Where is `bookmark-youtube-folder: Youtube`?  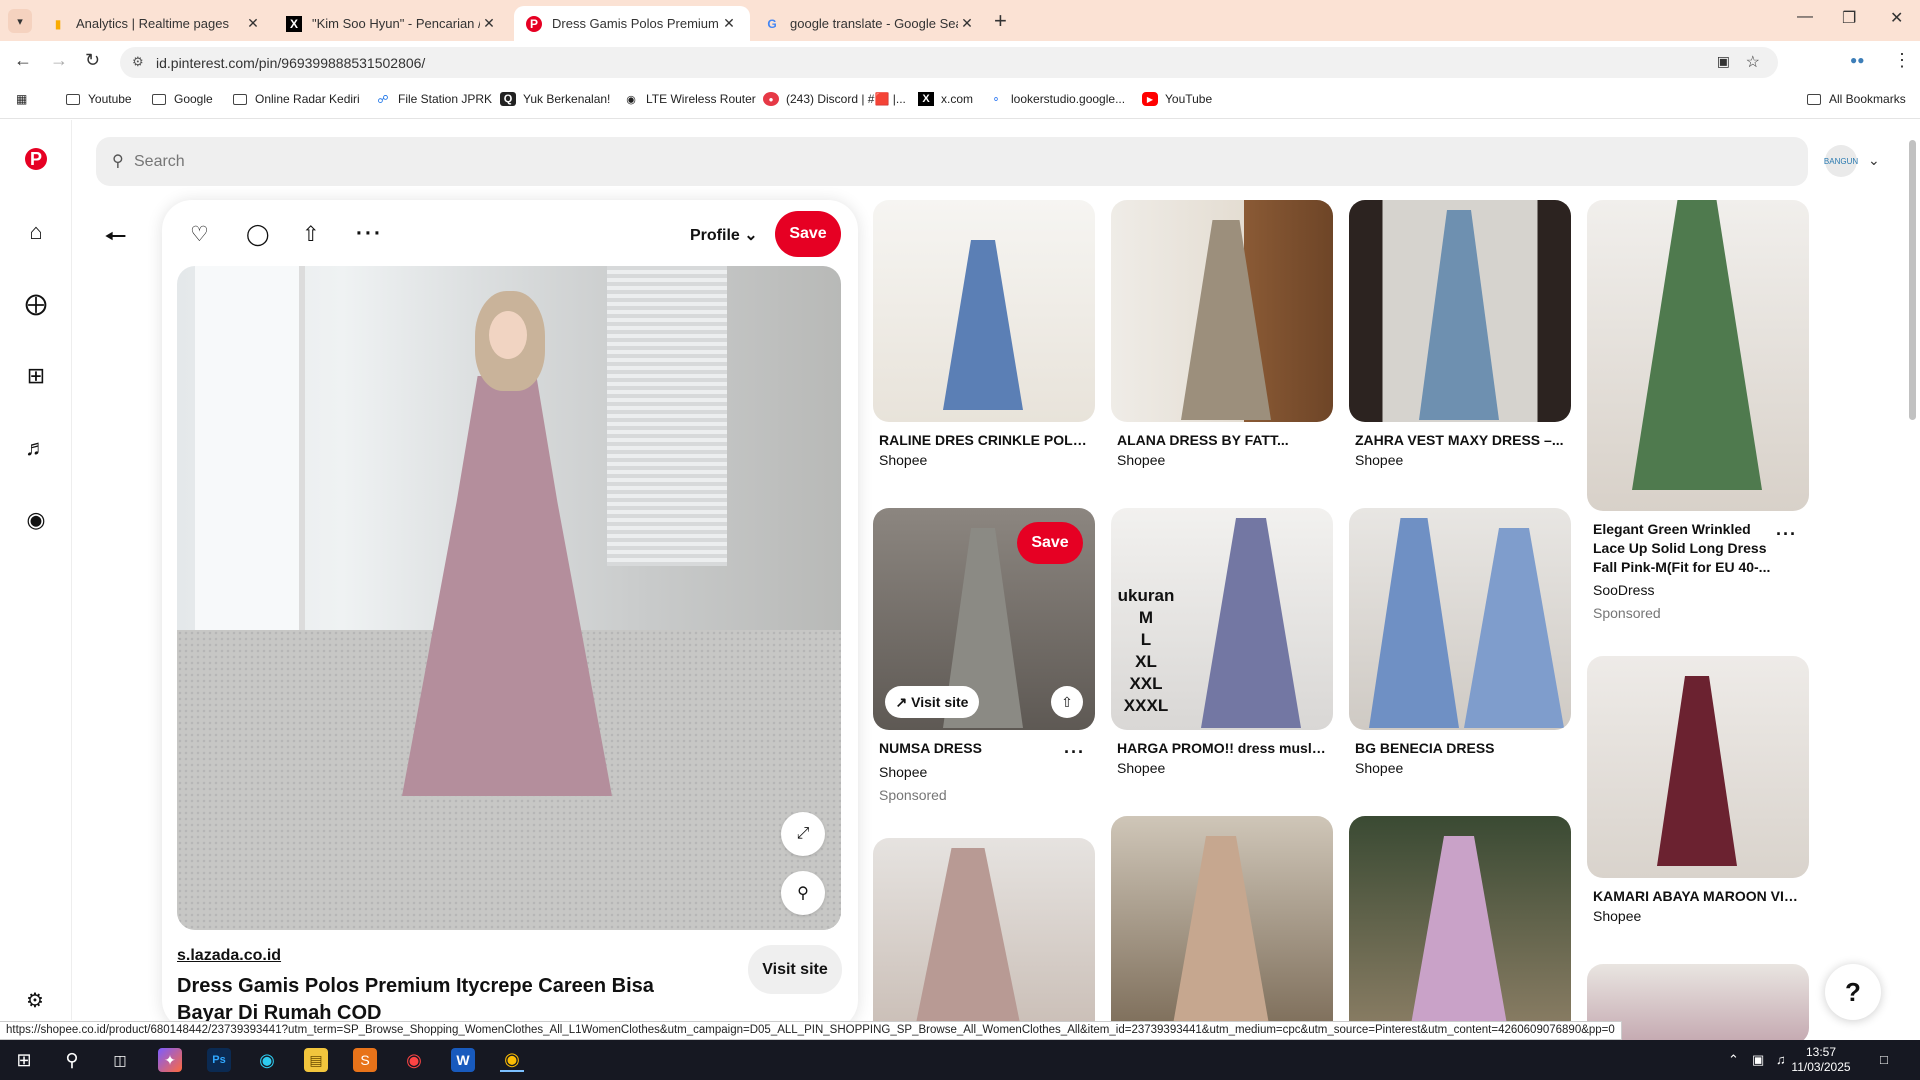 bookmark-youtube-folder: Youtube is located at coordinates (98, 99).